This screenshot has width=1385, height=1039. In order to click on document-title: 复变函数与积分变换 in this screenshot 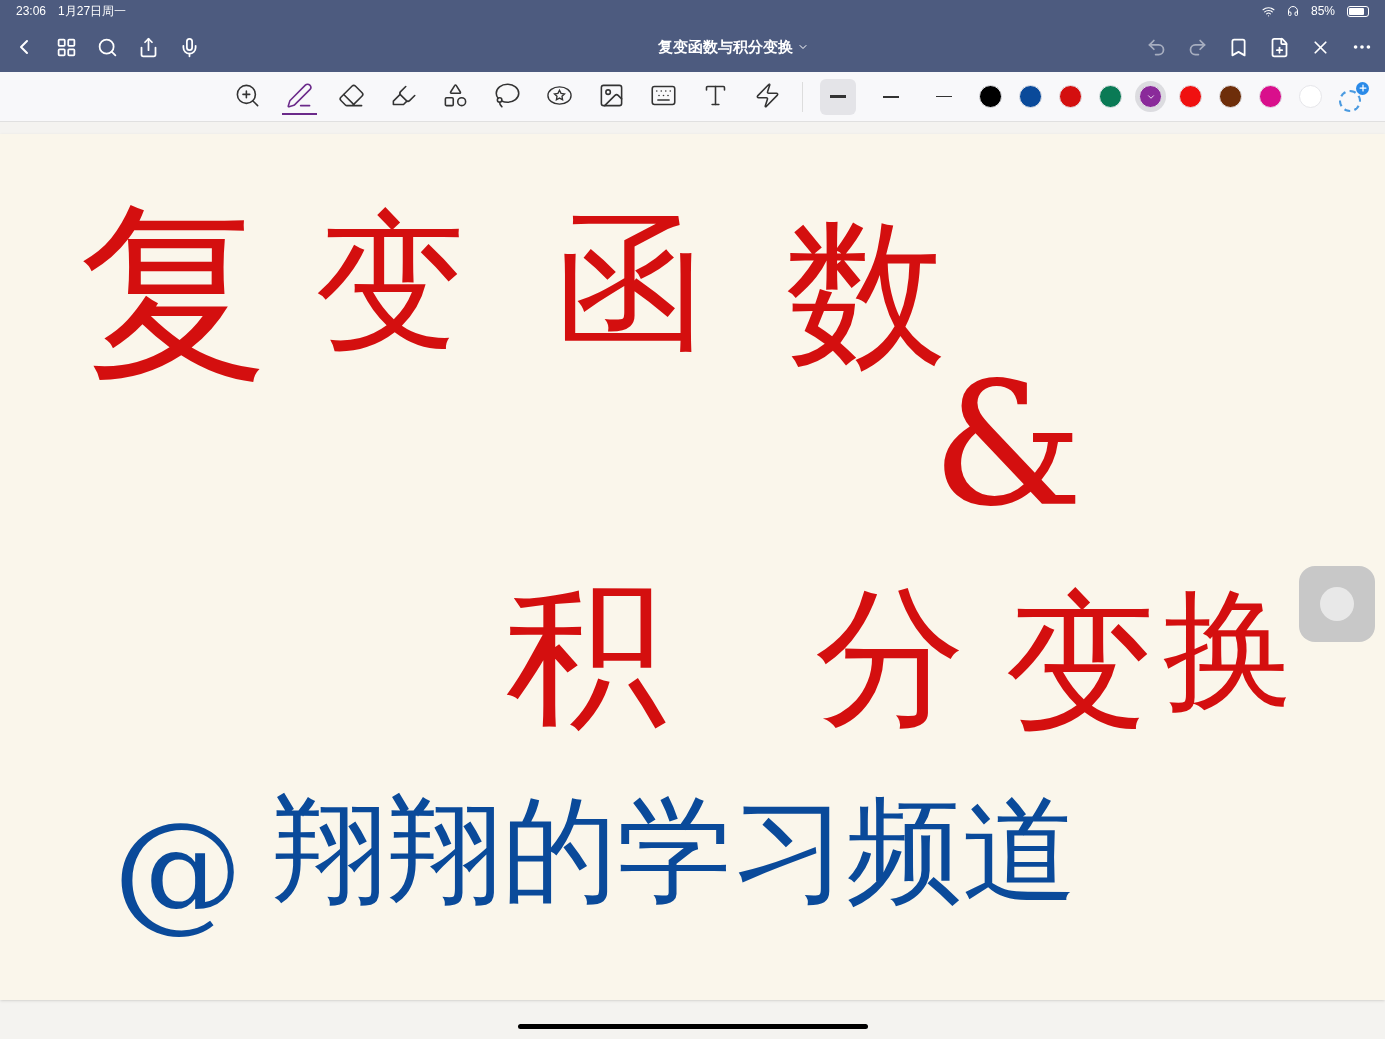, I will do `click(733, 47)`.